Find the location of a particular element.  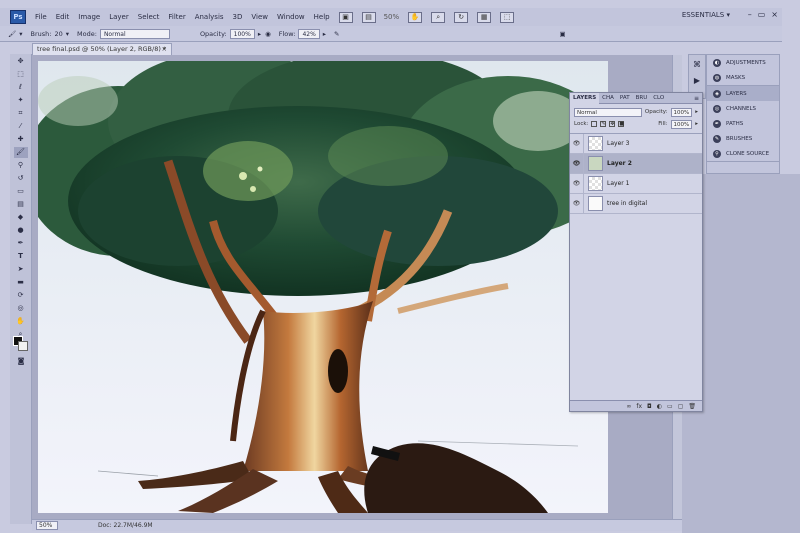

blend-mode-select: Normal is located at coordinates (608, 112).